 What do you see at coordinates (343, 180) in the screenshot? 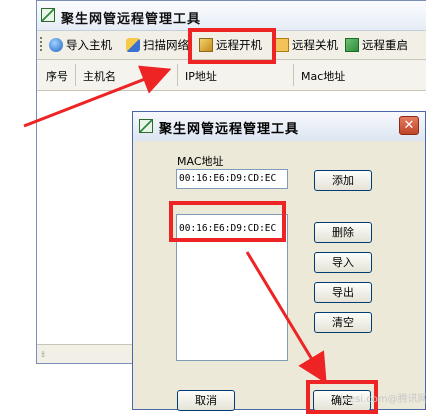
I see `add-button: 添加` at bounding box center [343, 180].